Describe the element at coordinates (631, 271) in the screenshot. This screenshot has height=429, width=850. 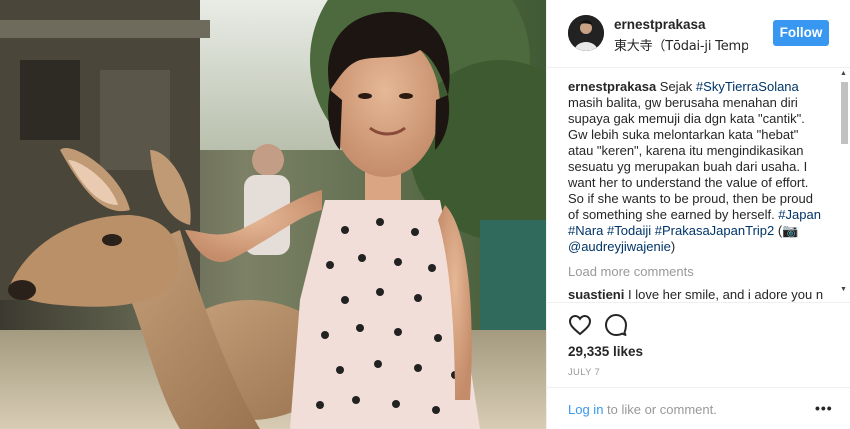
I see `load-more-comments: Load more comments` at that location.